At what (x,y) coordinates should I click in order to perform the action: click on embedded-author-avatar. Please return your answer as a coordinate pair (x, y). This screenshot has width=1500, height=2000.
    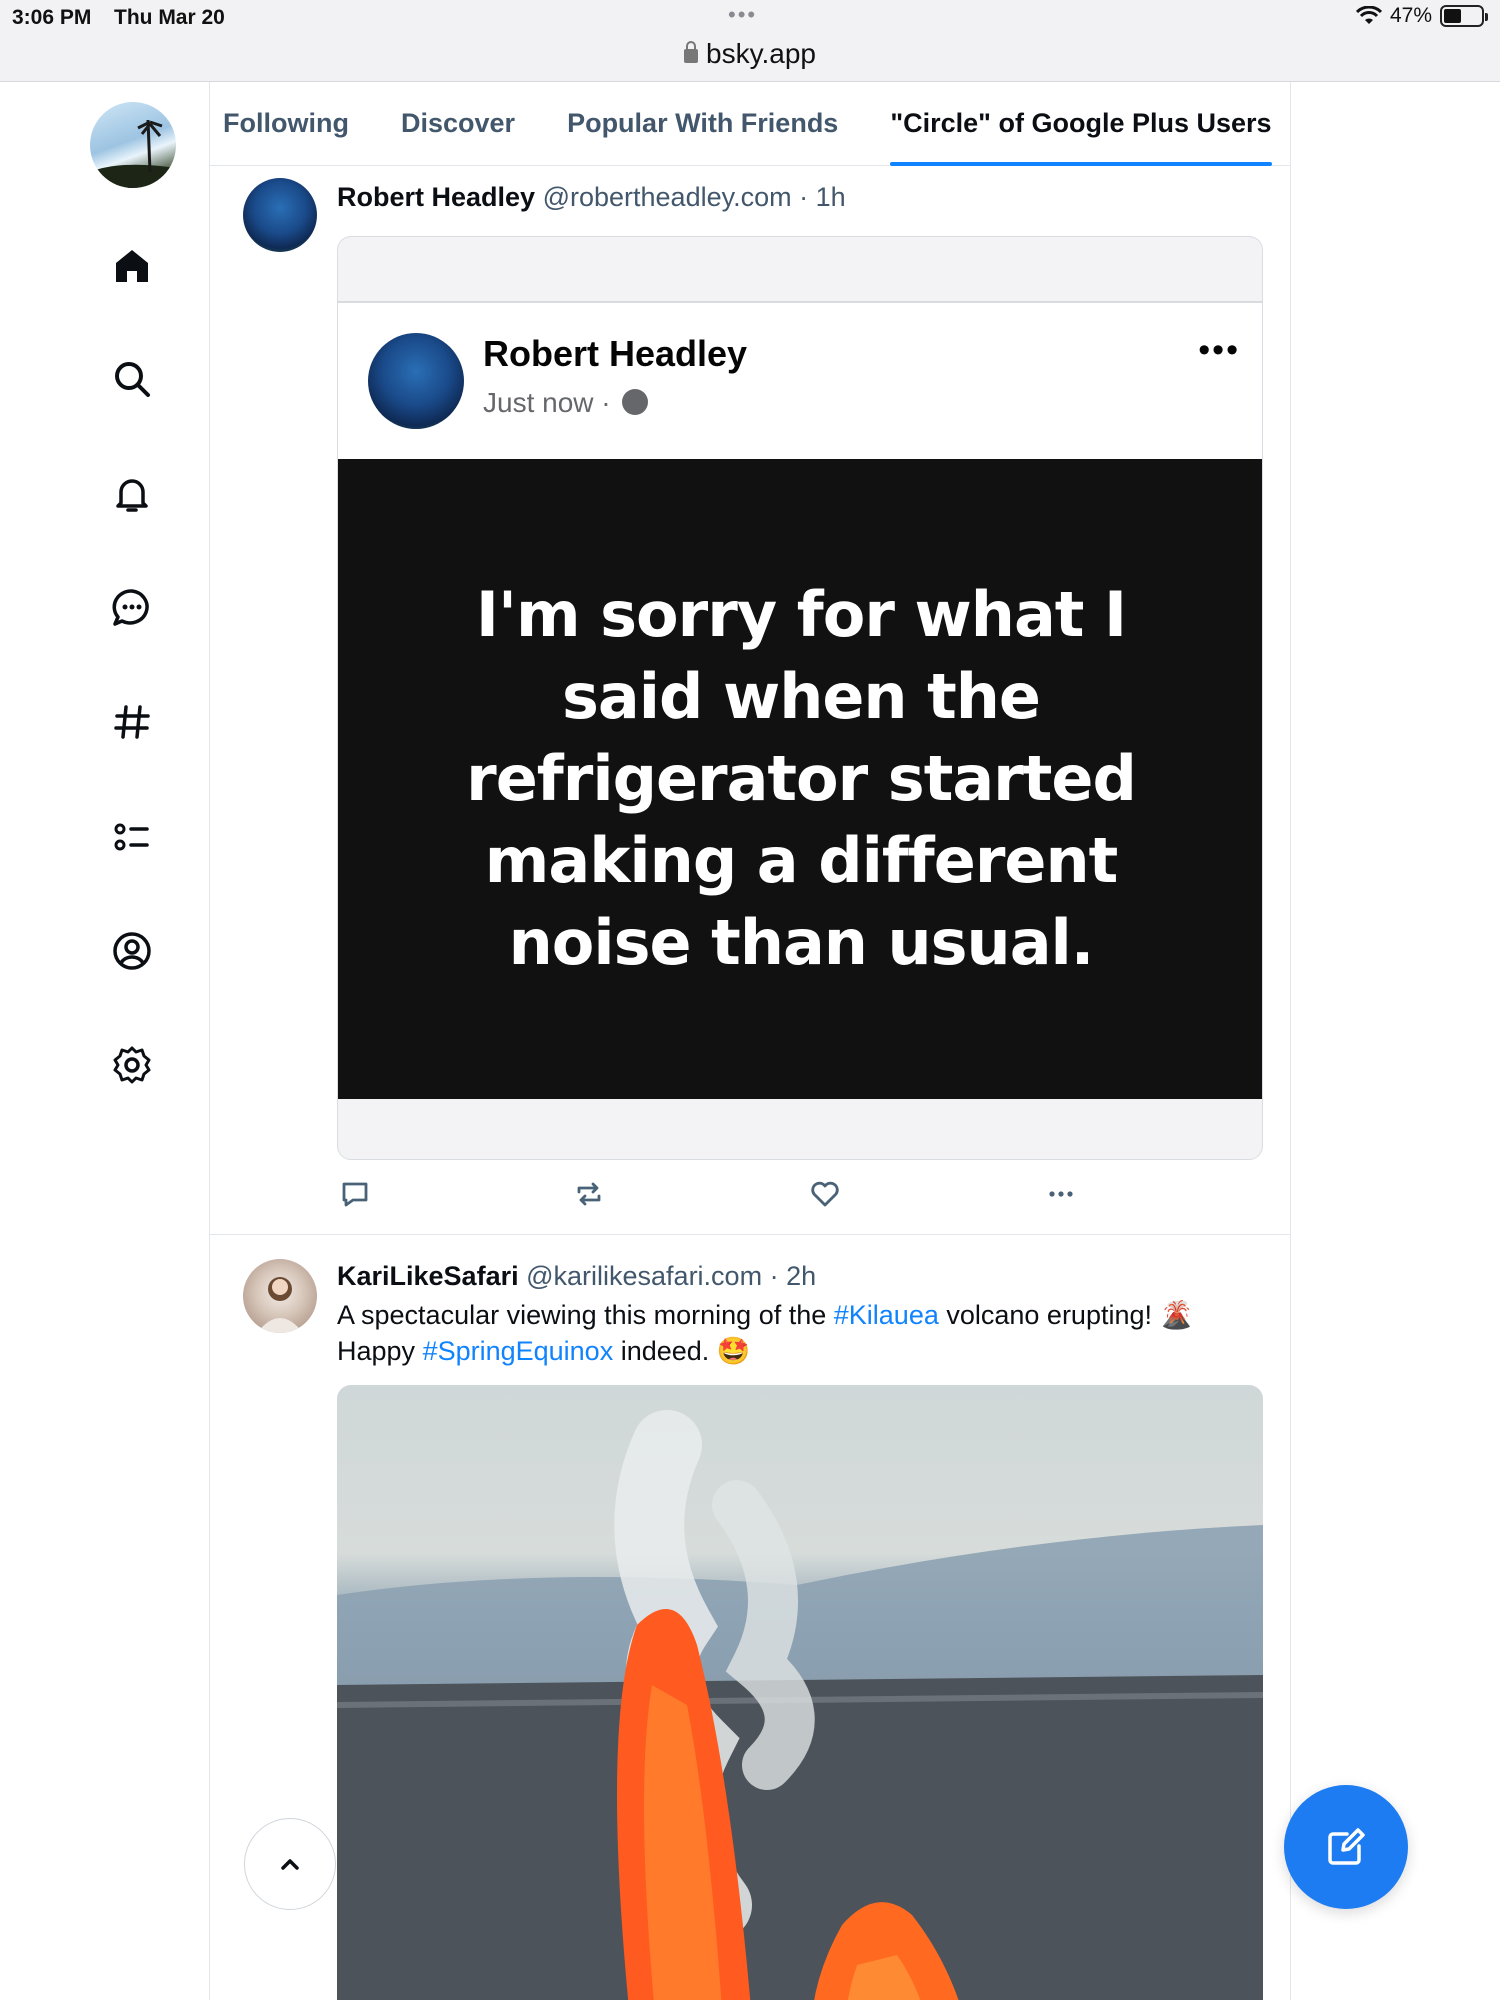
    Looking at the image, I should click on (416, 381).